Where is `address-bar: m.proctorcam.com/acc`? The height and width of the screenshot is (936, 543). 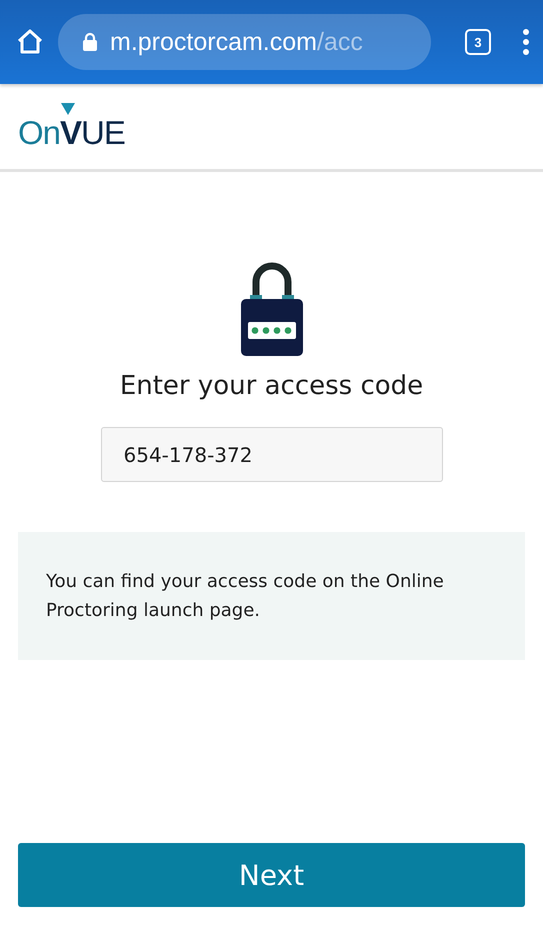 address-bar: m.proctorcam.com/acc is located at coordinates (244, 42).